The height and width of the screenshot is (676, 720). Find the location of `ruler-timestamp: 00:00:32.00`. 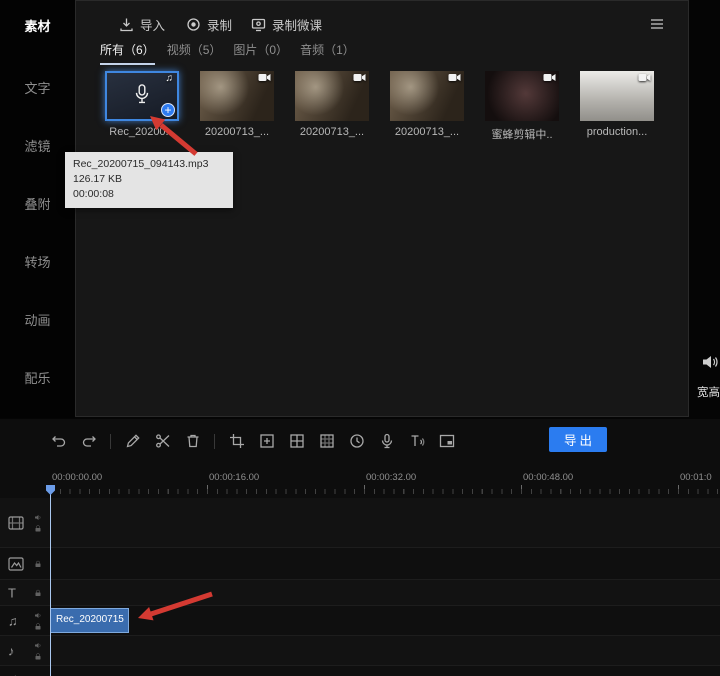

ruler-timestamp: 00:00:32.00 is located at coordinates (391, 477).